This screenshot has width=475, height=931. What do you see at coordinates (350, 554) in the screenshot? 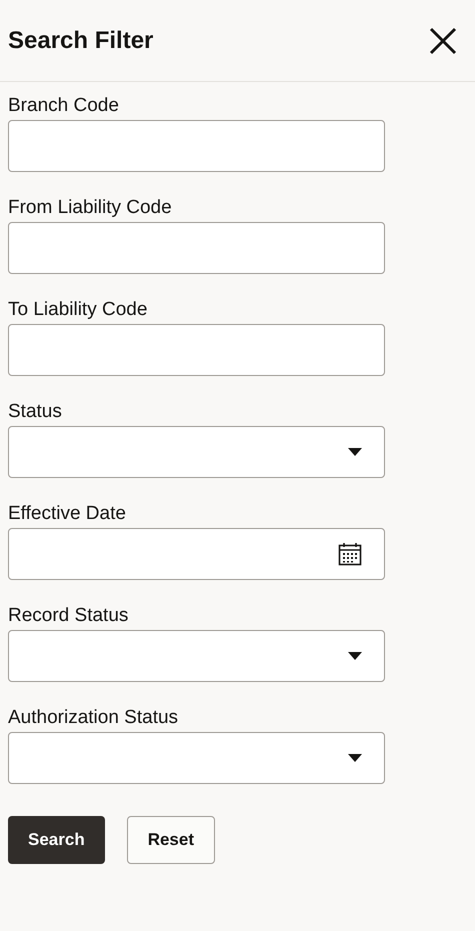
I see `calendar-icon` at bounding box center [350, 554].